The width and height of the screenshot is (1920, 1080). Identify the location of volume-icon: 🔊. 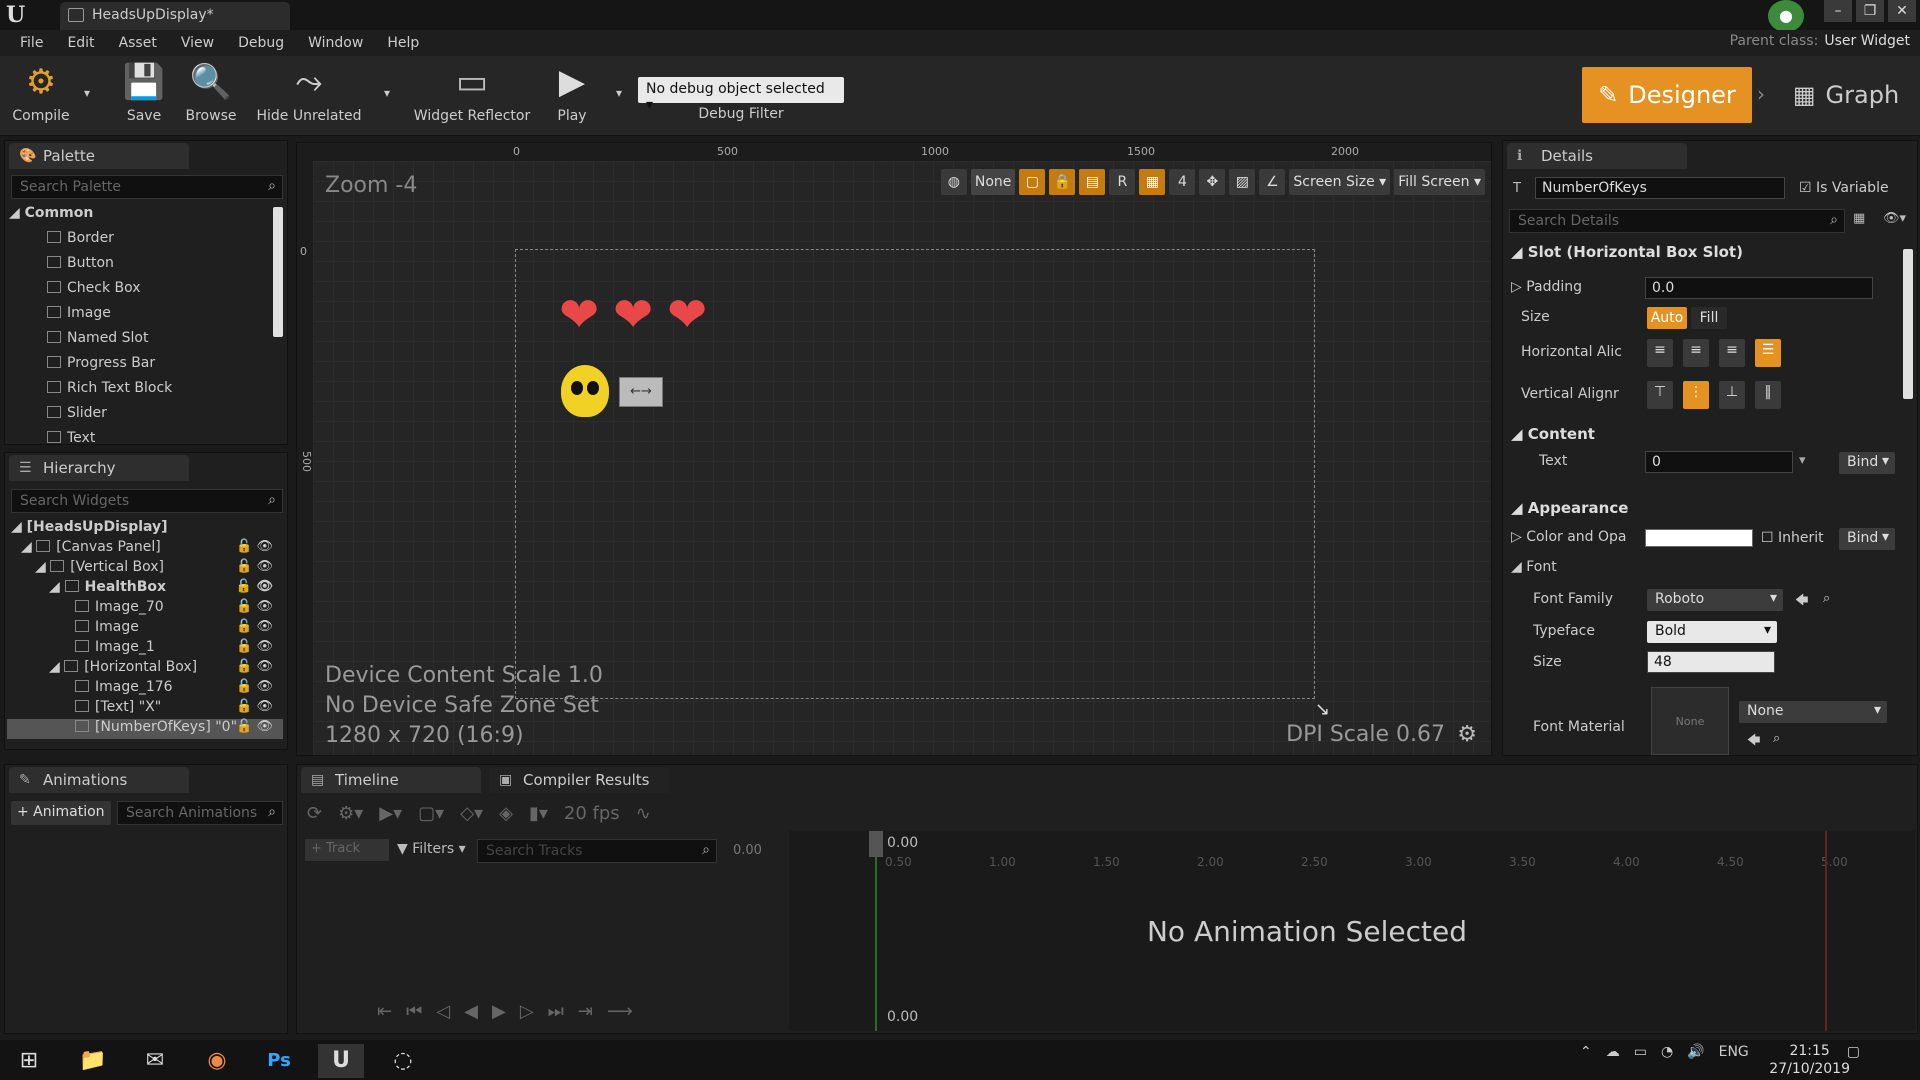
(1695, 1052).